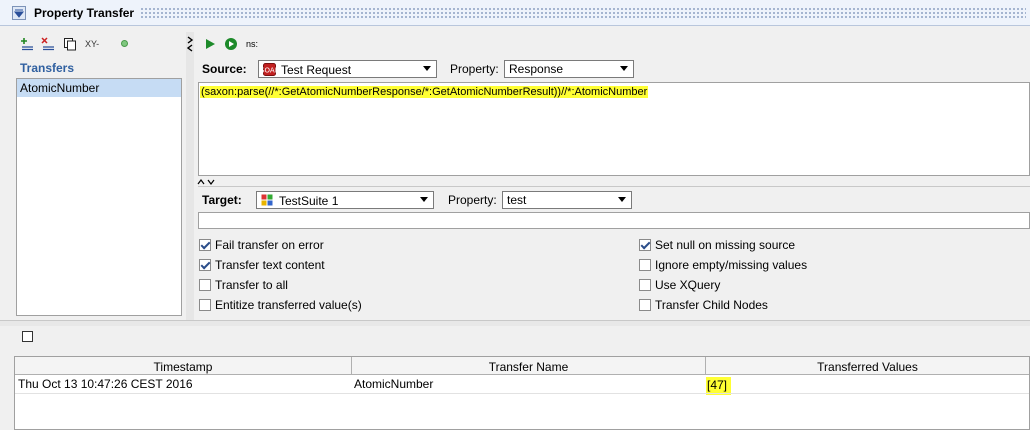  Describe the element at coordinates (270, 265) in the screenshot. I see `transfer-text-content-label: Transfer text content` at that location.